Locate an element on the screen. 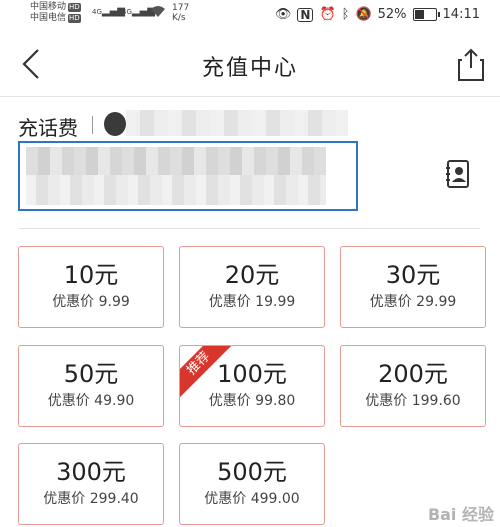 The height and width of the screenshot is (527, 500). card-price: 优惠价 9.99 is located at coordinates (91, 302).